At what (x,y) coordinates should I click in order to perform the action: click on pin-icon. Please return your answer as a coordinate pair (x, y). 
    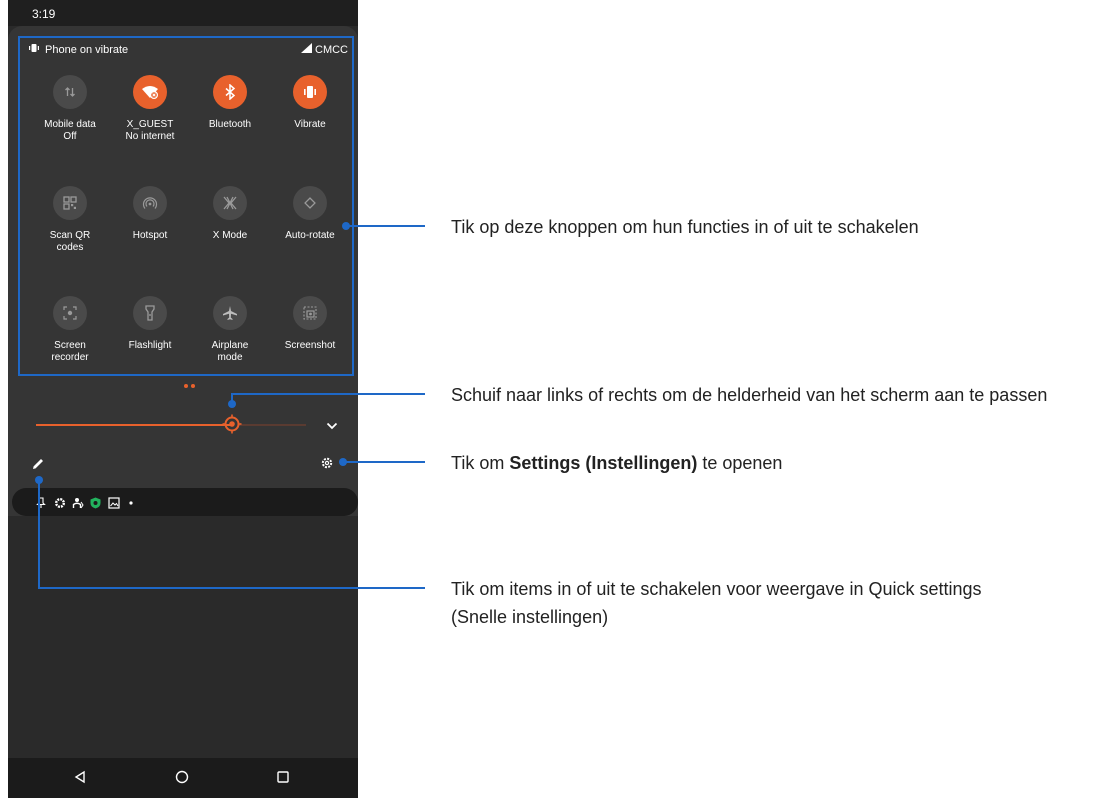
    Looking at the image, I should click on (41, 505).